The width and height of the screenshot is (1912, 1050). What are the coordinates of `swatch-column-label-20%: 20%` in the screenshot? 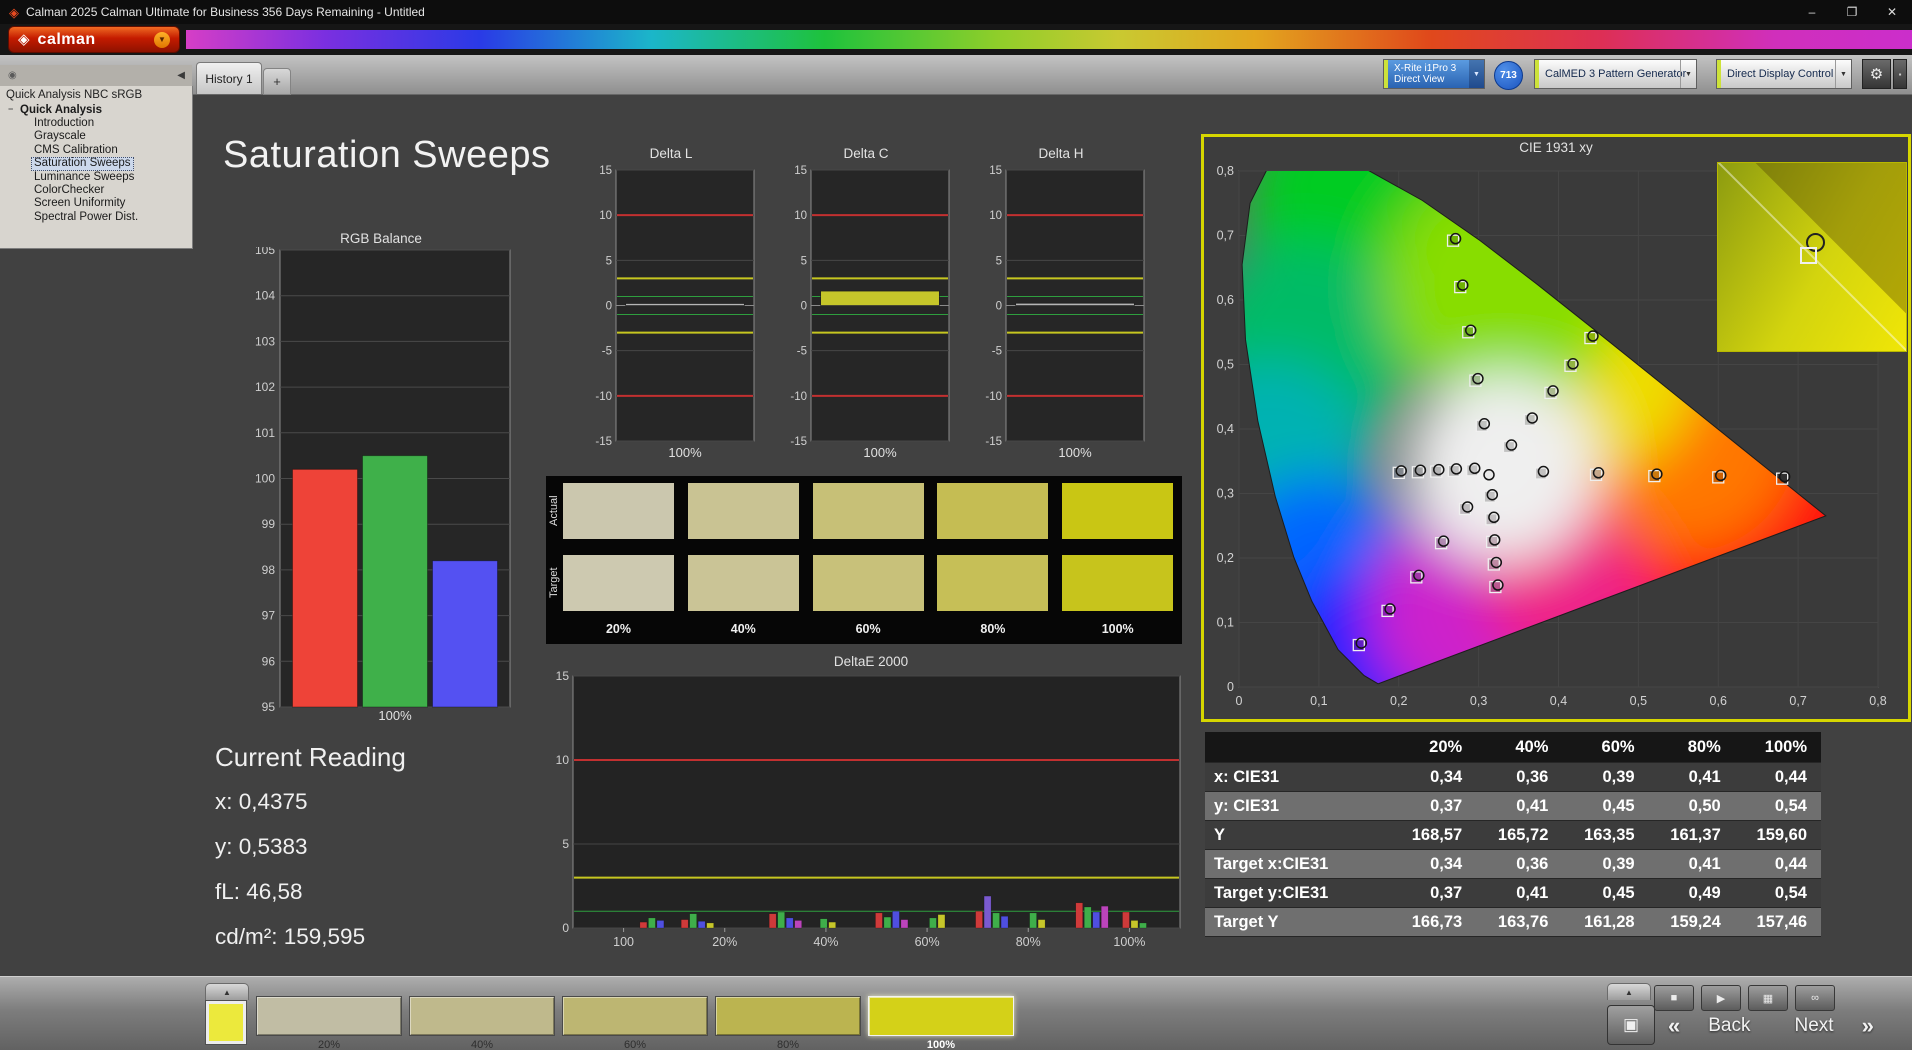 It's located at (618, 629).